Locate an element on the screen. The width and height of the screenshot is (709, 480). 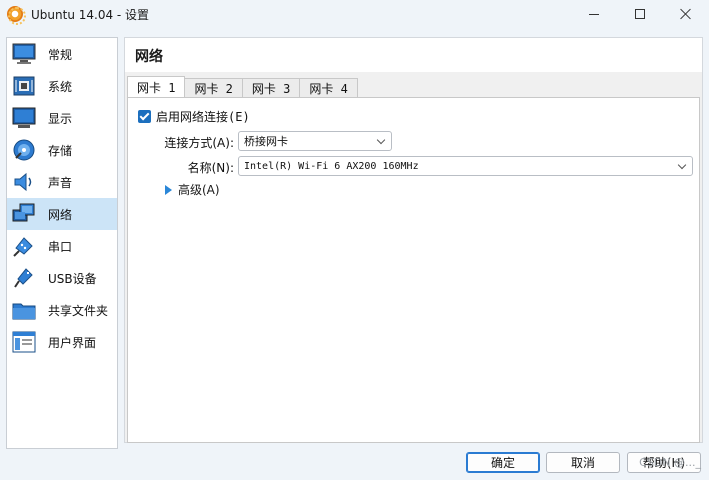
sidebar-item-label: USB设备 is located at coordinates (72, 278).